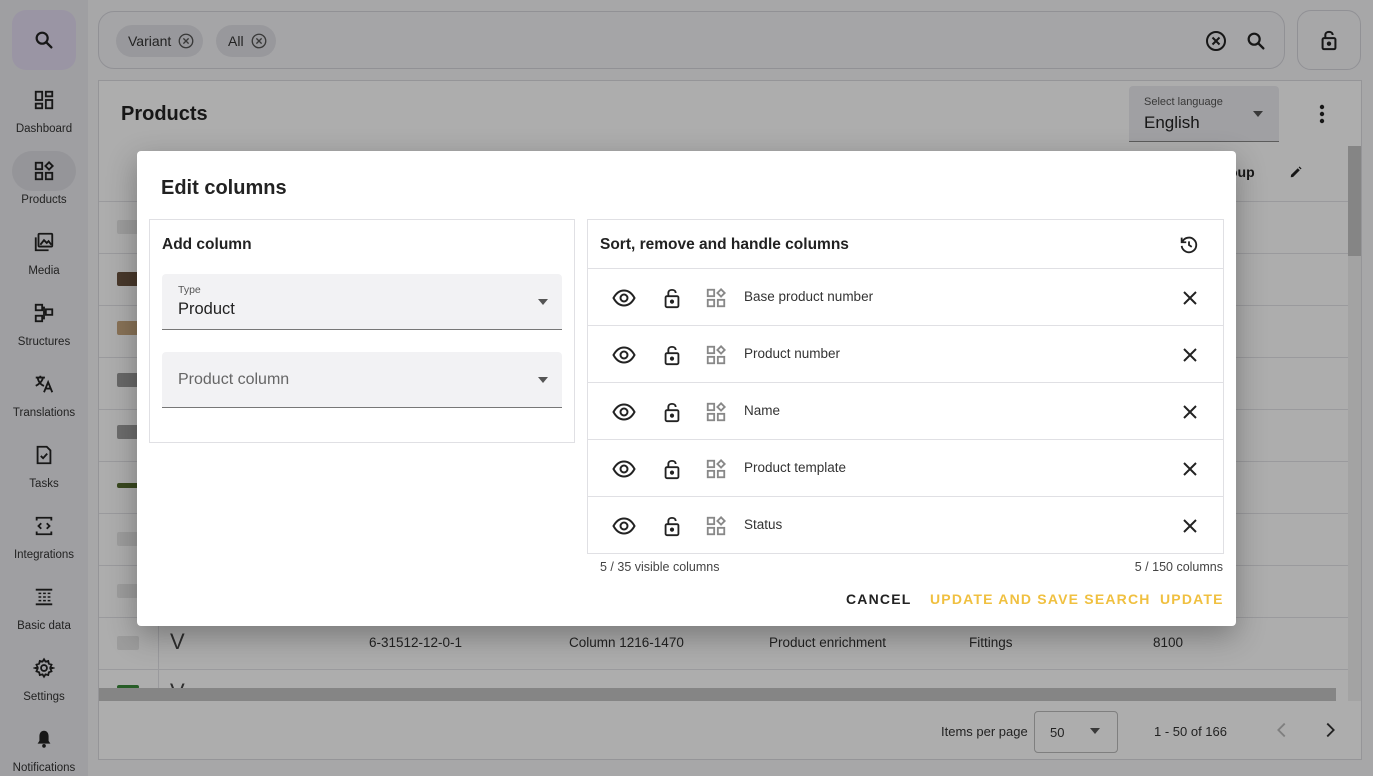 The image size is (1373, 776). What do you see at coordinates (1178, 567) in the screenshot?
I see `total-columns-count: 5 / 150 columns` at bounding box center [1178, 567].